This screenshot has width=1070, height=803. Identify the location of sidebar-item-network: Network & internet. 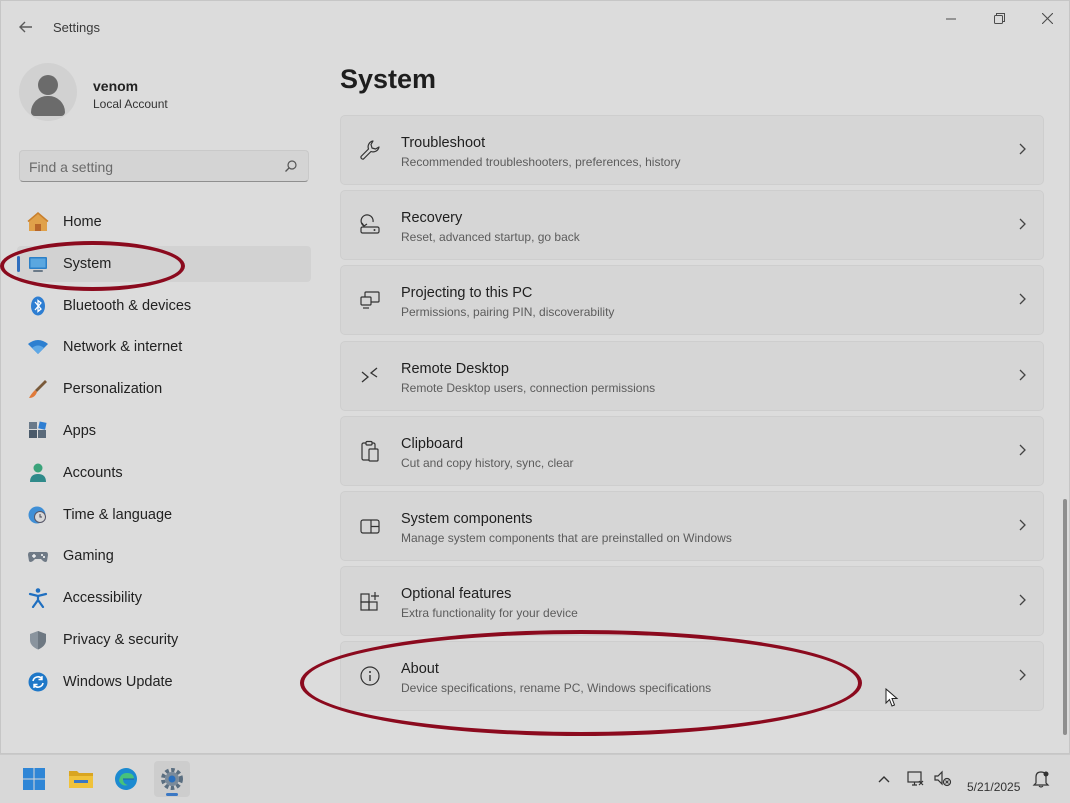
(164, 347).